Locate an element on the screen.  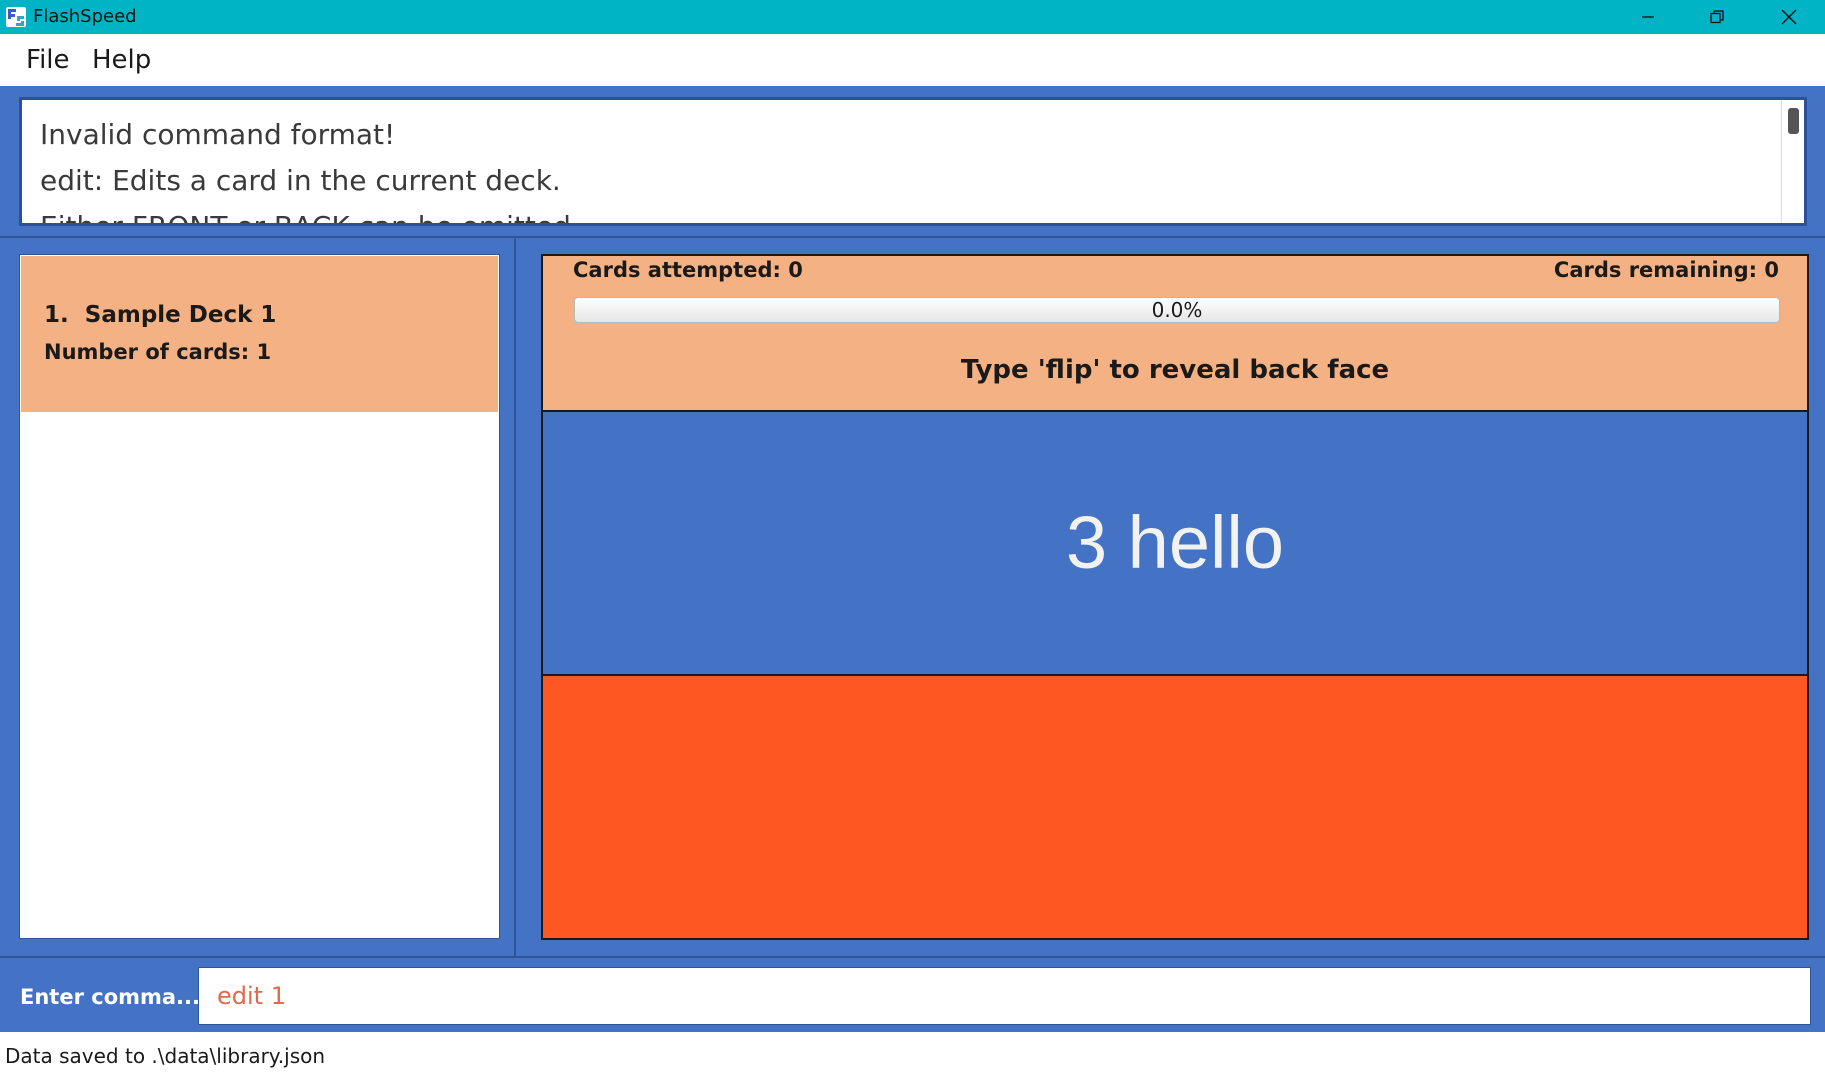
bottom-divider is located at coordinates (912, 957).